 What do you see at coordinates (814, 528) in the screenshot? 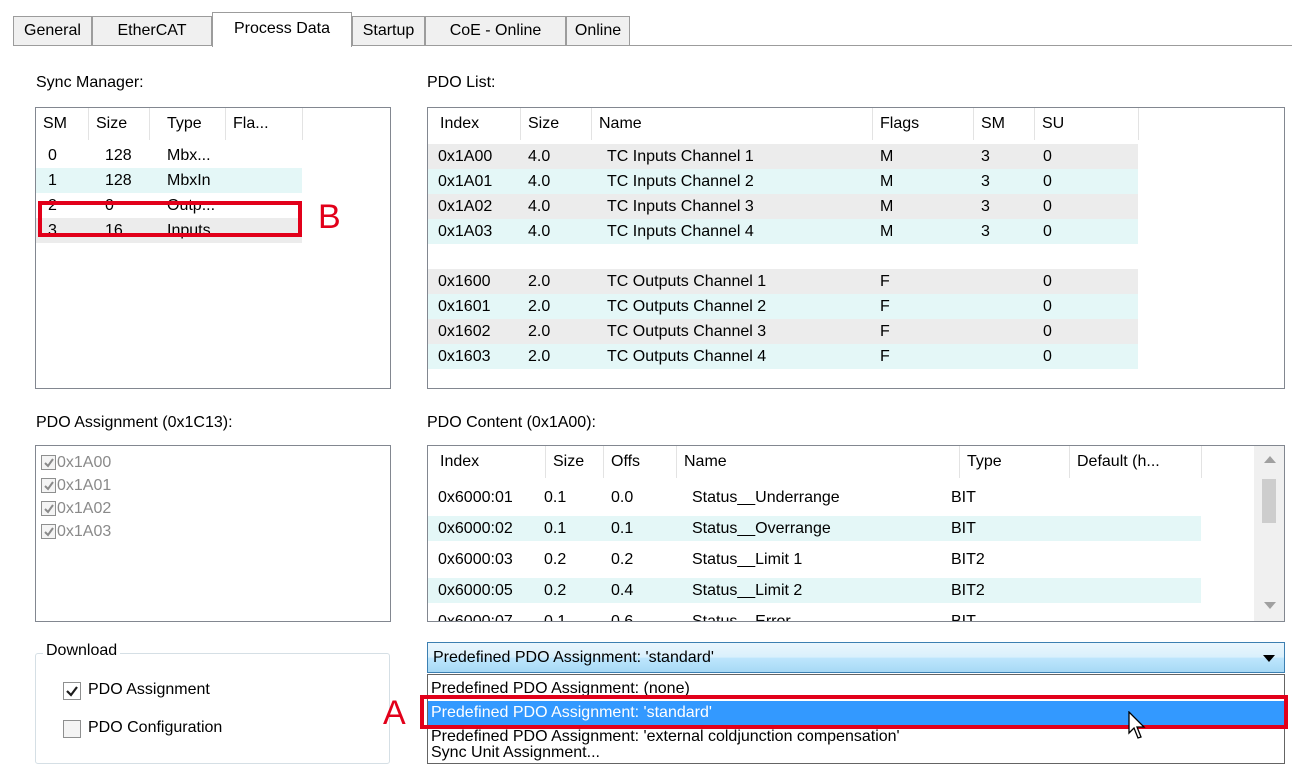
I see `table-row: 0x6000:02 0.1 0.1 Status__Overrange BIT` at bounding box center [814, 528].